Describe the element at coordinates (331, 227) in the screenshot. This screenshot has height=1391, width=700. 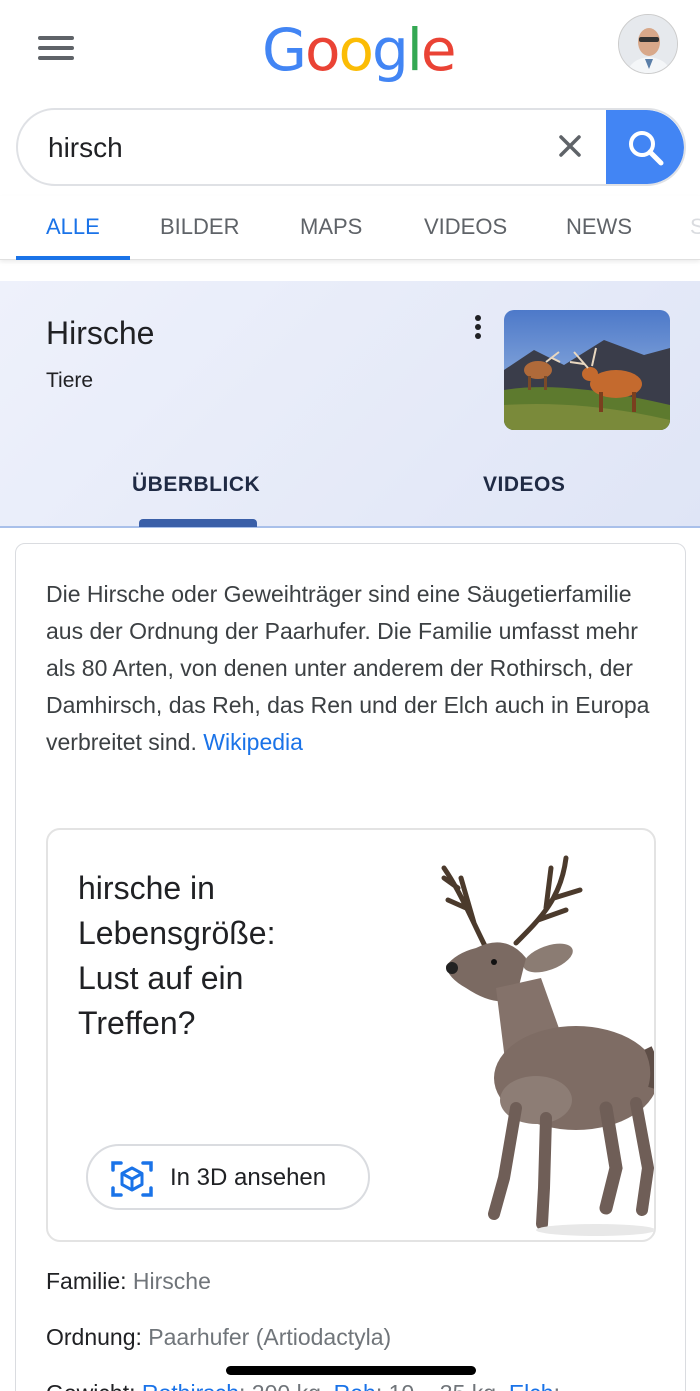
I see `tab-maps: MAPS` at that location.